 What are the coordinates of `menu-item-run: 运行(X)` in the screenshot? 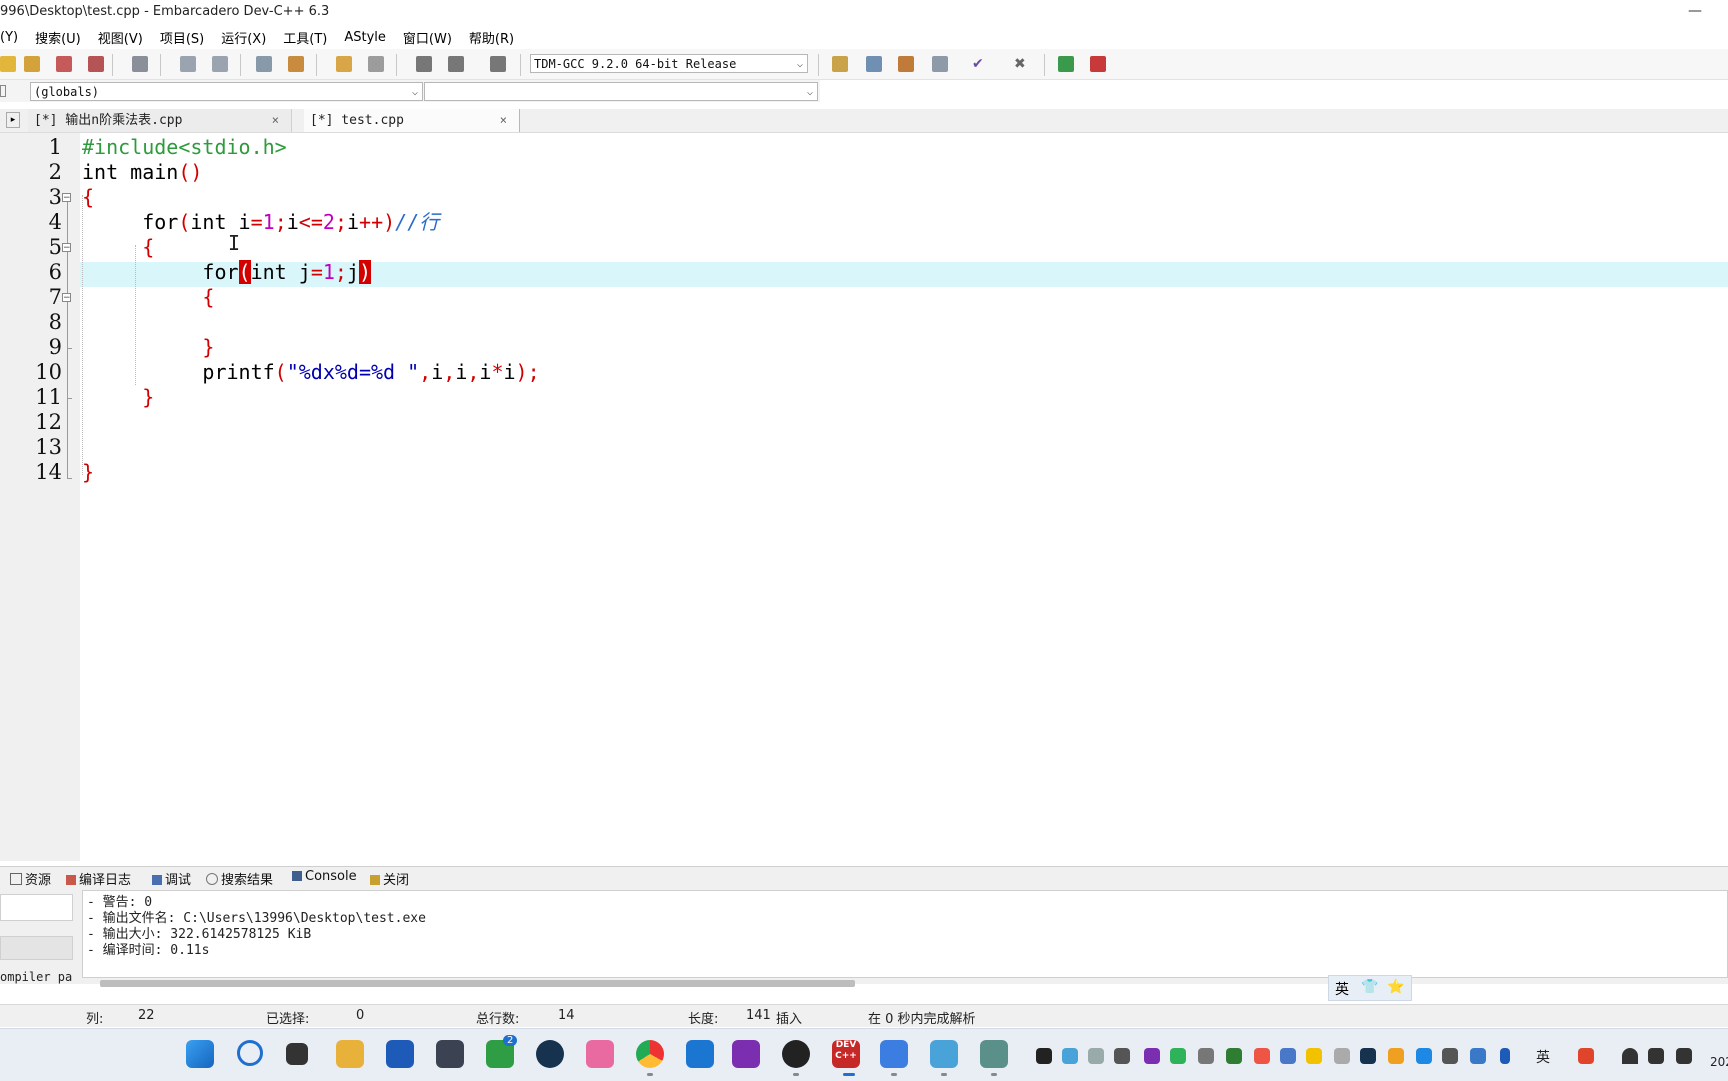 It's located at (243, 37).